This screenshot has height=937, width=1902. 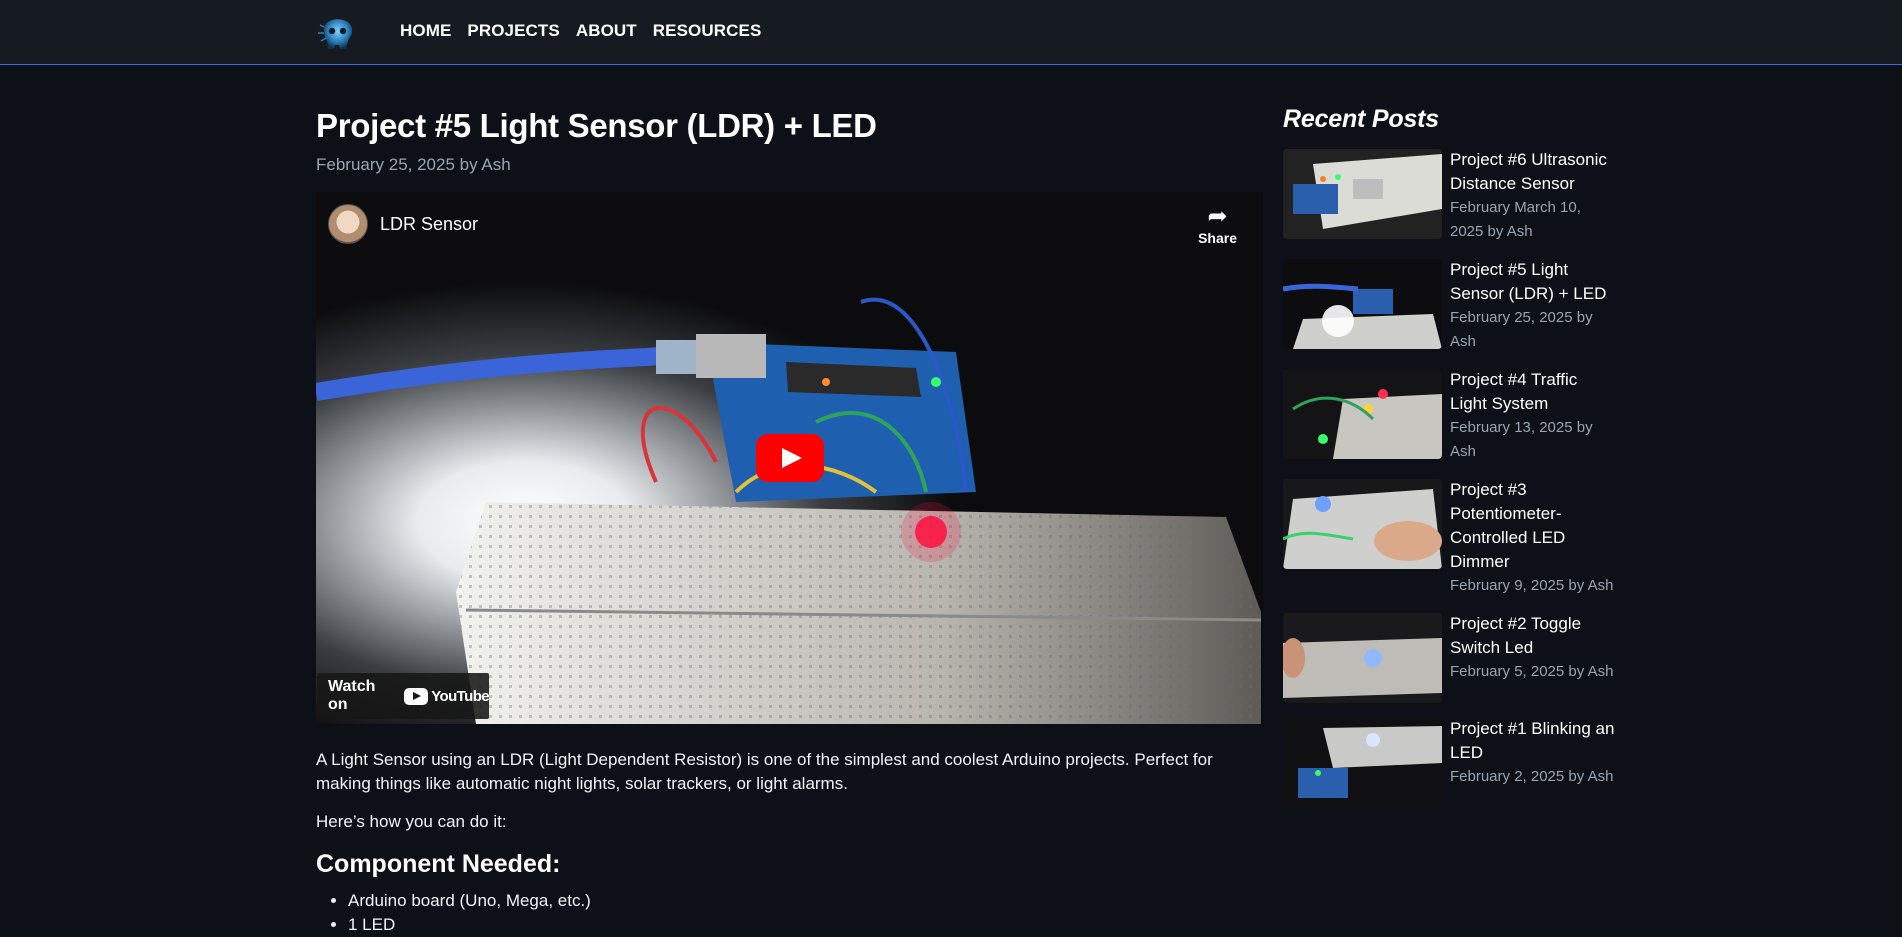 I want to click on components-heading: Component Needed:, so click(x=438, y=864).